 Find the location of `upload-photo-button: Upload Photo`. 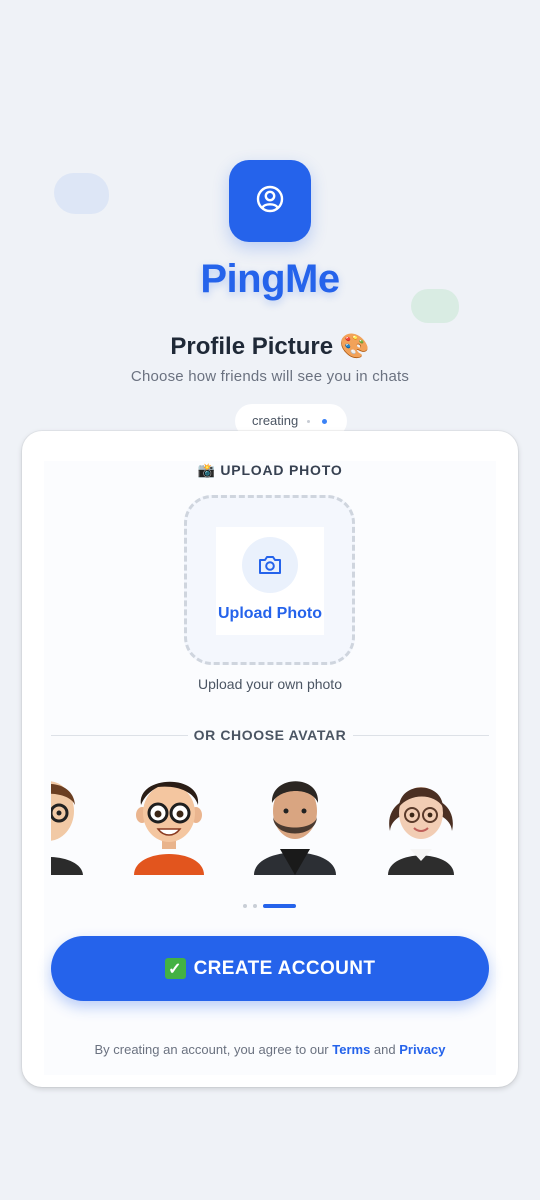

upload-photo-button: Upload Photo is located at coordinates (270, 614).